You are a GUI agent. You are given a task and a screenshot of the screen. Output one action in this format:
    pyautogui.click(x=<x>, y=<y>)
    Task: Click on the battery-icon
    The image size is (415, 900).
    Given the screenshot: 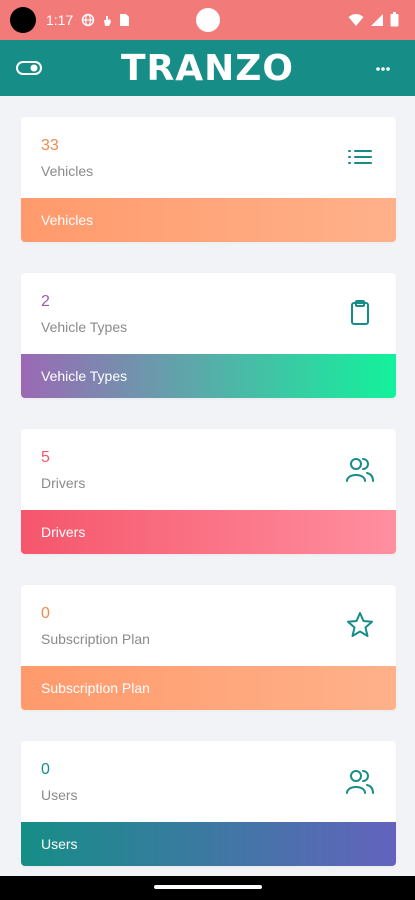 What is the action you would take?
    pyautogui.click(x=394, y=19)
    